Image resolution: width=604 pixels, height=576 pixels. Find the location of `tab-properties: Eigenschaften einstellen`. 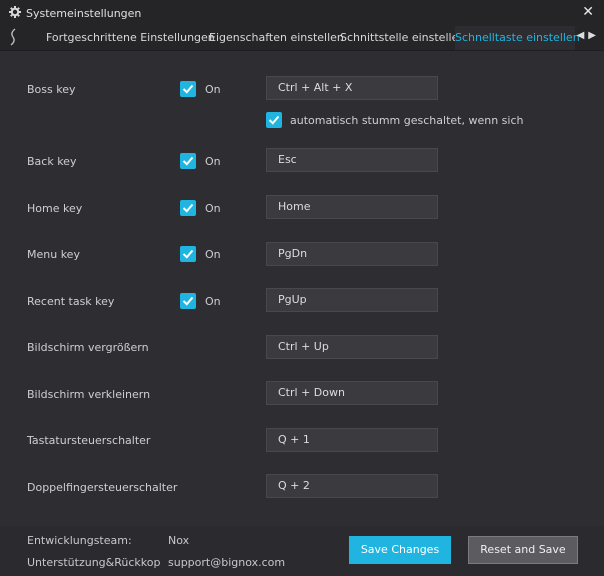

tab-properties: Eigenschaften einstellen is located at coordinates (276, 38).